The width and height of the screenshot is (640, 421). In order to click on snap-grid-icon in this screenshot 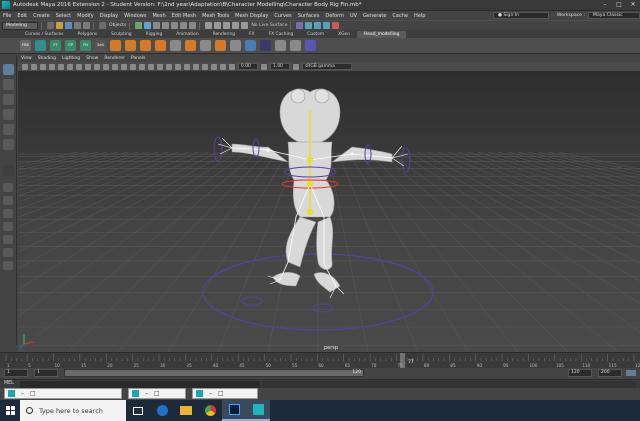, I will do `click(209, 25)`.